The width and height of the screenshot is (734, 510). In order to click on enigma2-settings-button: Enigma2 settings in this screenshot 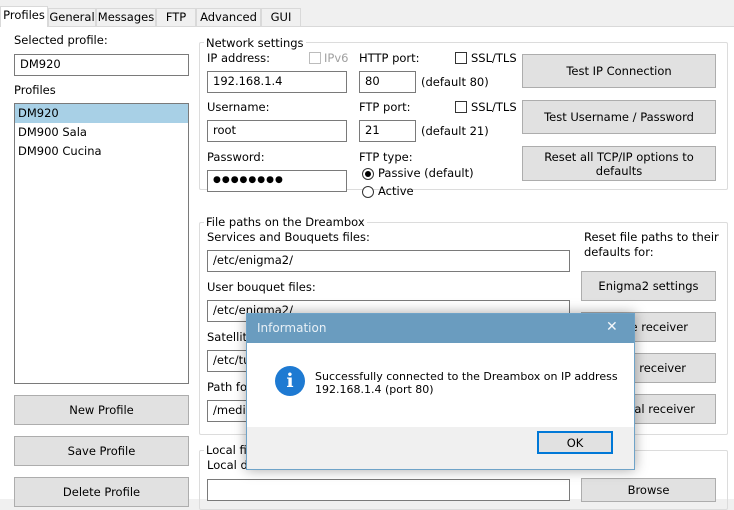, I will do `click(648, 286)`.